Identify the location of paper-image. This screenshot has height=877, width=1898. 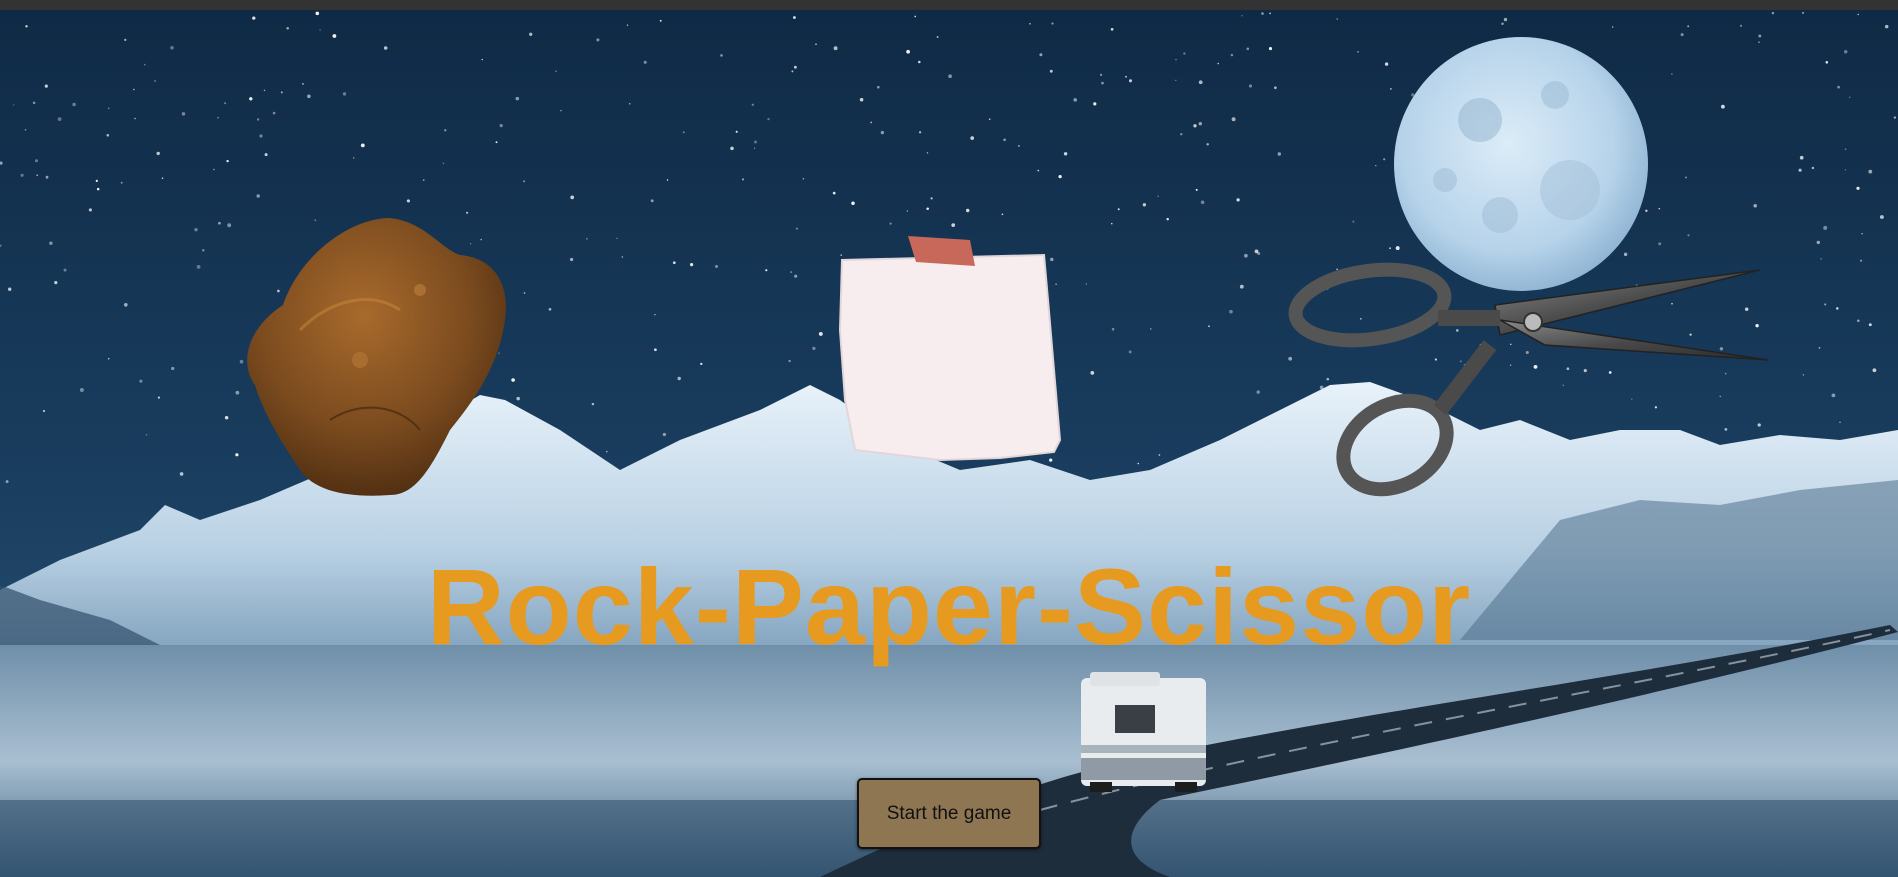
(950, 349).